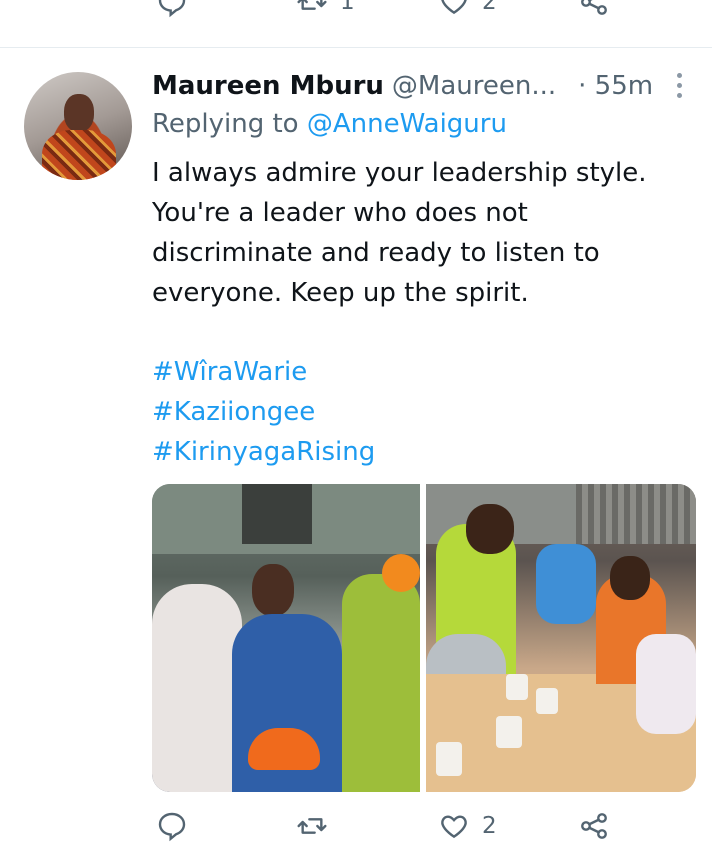 The width and height of the screenshot is (712, 850). What do you see at coordinates (615, 86) in the screenshot?
I see `tweet-time: · 55m` at bounding box center [615, 86].